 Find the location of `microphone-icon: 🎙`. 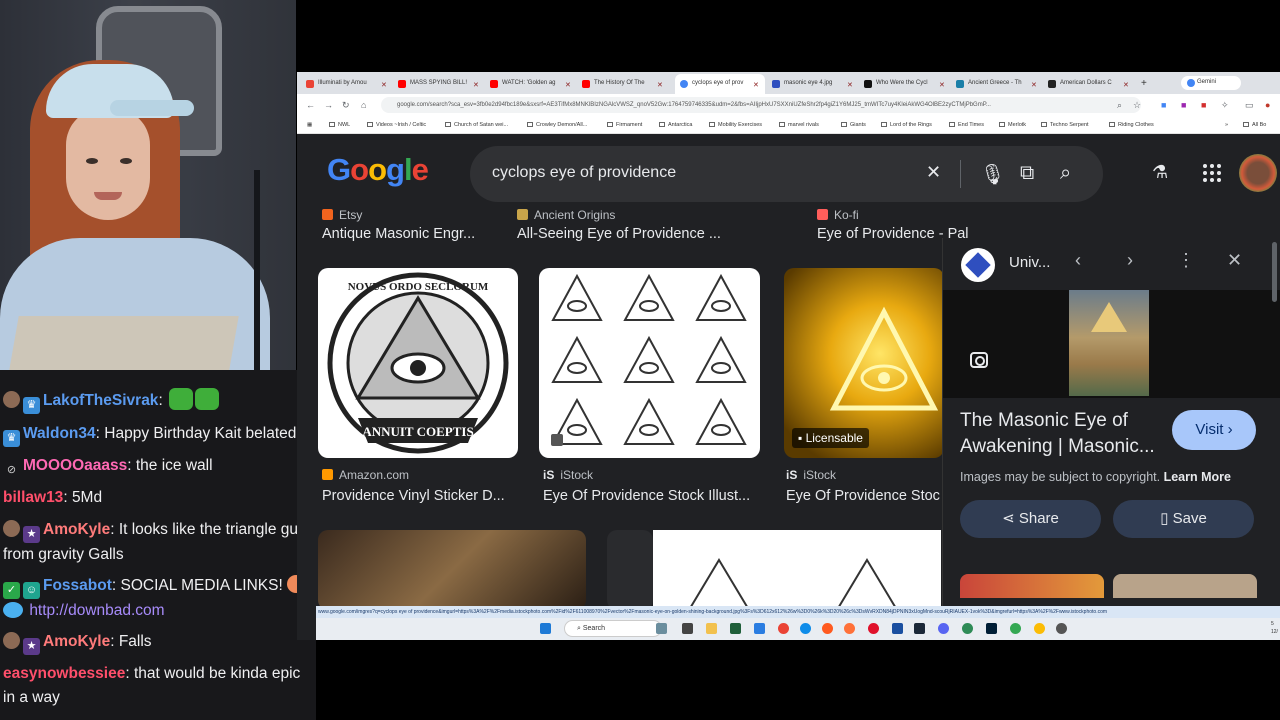

microphone-icon: 🎙 is located at coordinates (992, 174).